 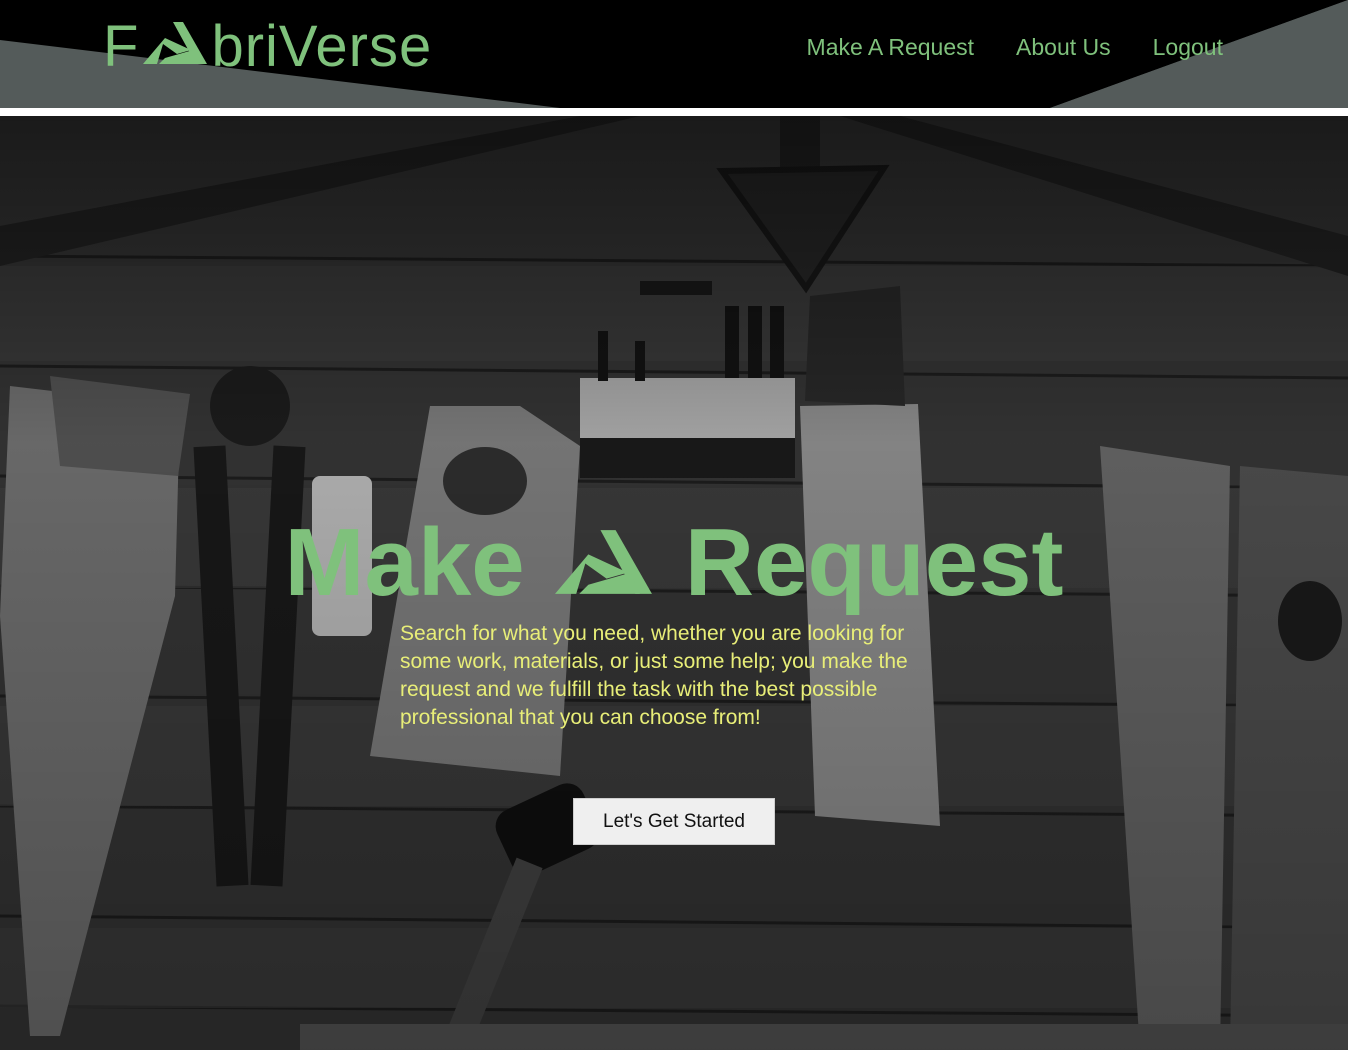 What do you see at coordinates (674, 112) in the screenshot?
I see `header-divider` at bounding box center [674, 112].